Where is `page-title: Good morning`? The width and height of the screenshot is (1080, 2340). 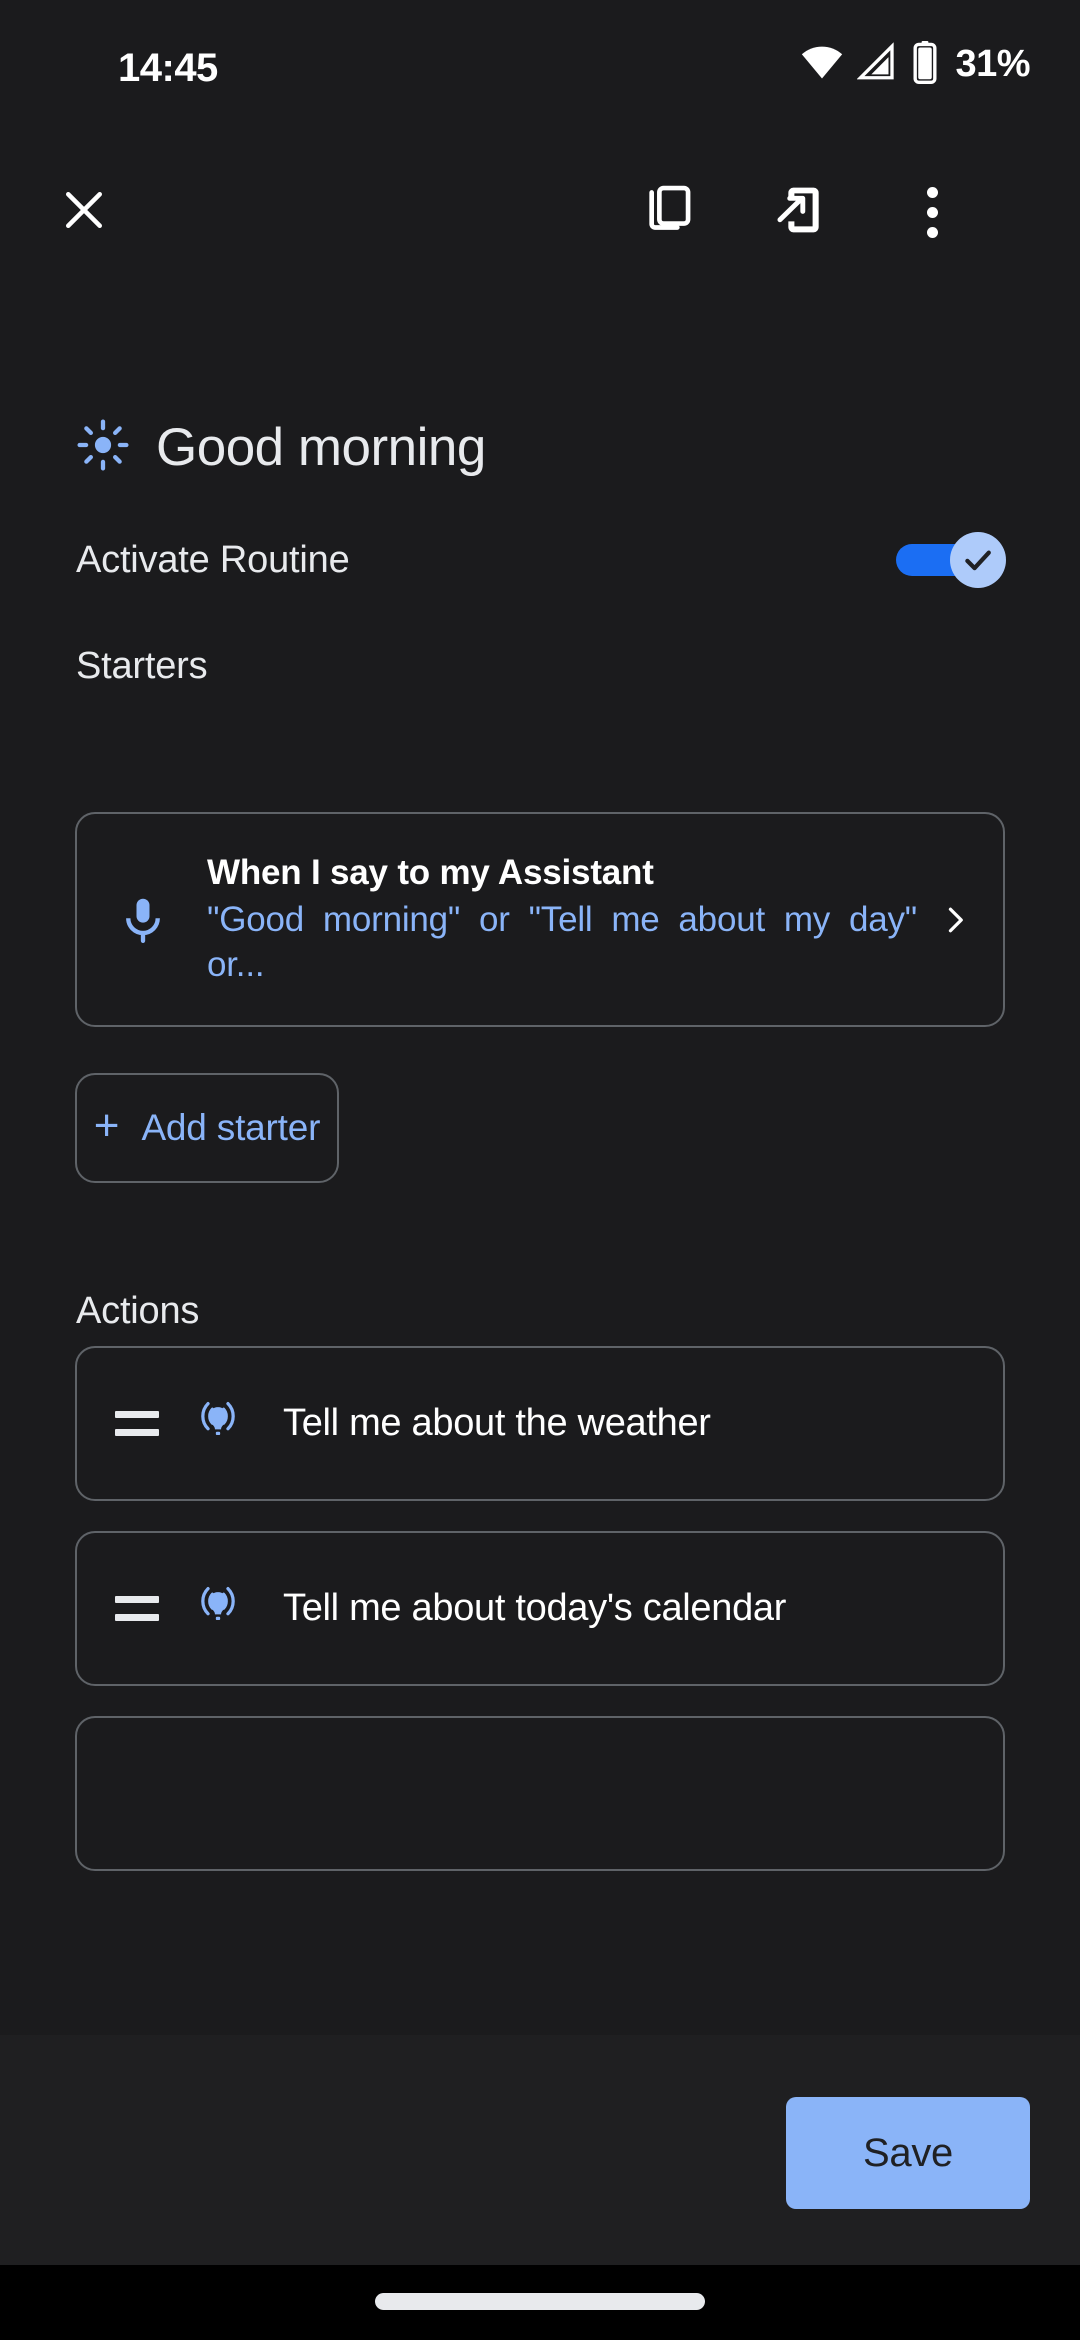 page-title: Good morning is located at coordinates (321, 447).